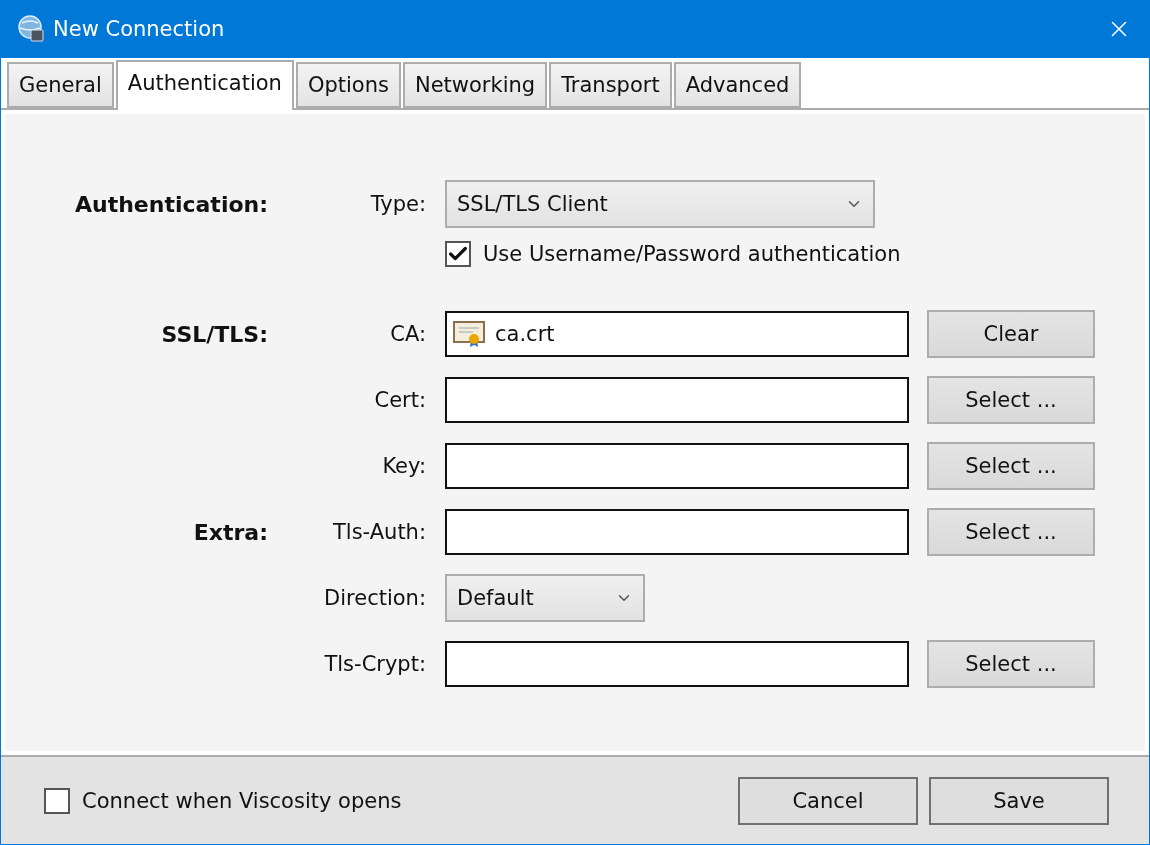  I want to click on field-label: Key:, so click(404, 466).